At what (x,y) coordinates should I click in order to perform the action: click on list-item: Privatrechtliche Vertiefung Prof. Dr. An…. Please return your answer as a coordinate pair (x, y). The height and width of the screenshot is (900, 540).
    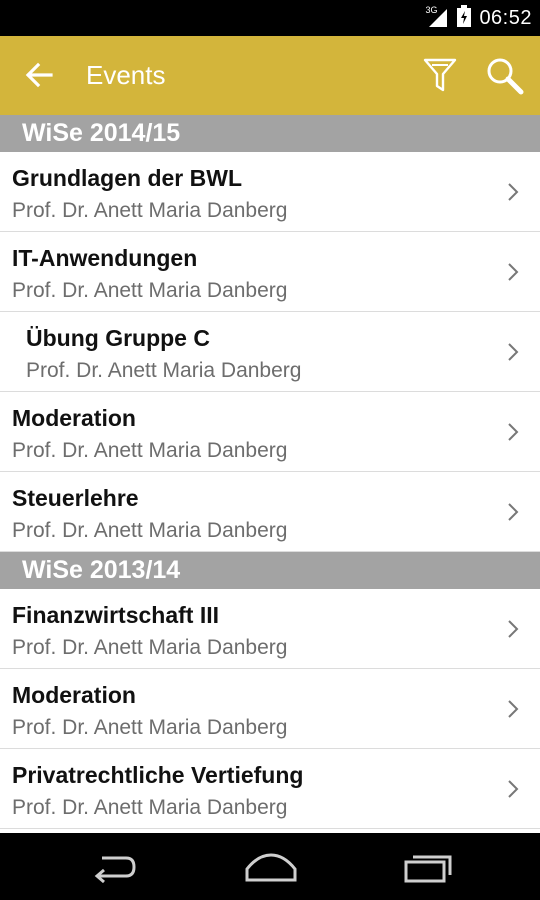
    Looking at the image, I should click on (270, 789).